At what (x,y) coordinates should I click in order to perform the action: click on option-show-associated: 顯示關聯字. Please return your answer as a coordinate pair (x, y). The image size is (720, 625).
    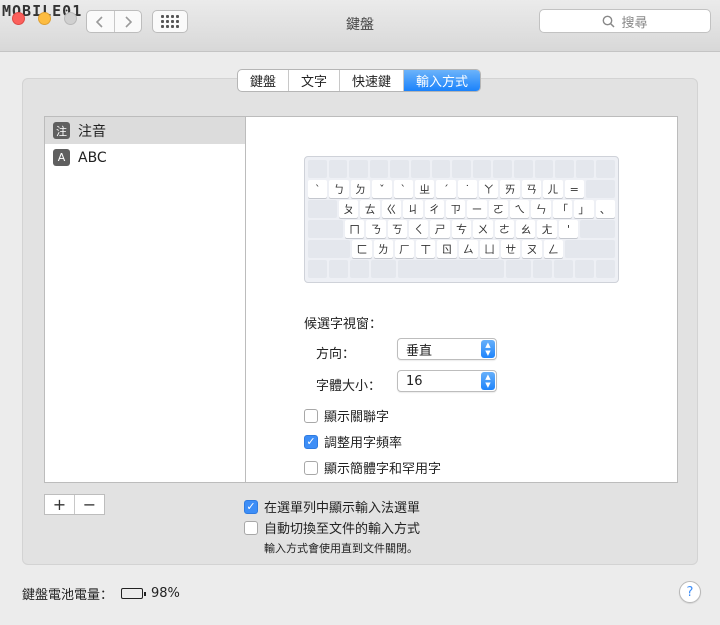
    Looking at the image, I should click on (346, 415).